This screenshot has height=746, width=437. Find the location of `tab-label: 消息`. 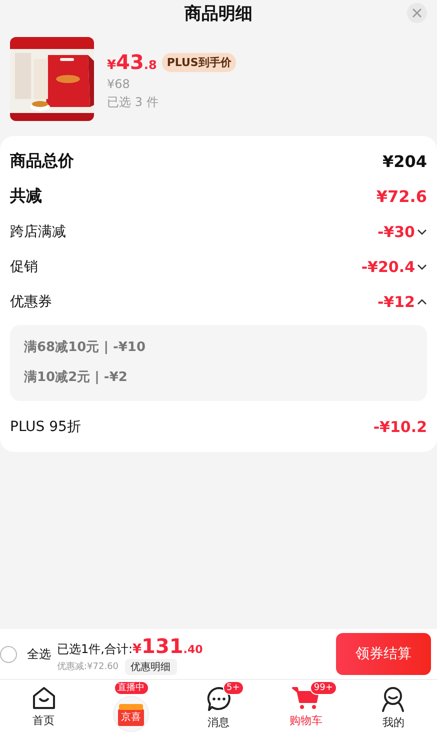

tab-label: 消息 is located at coordinates (219, 722).